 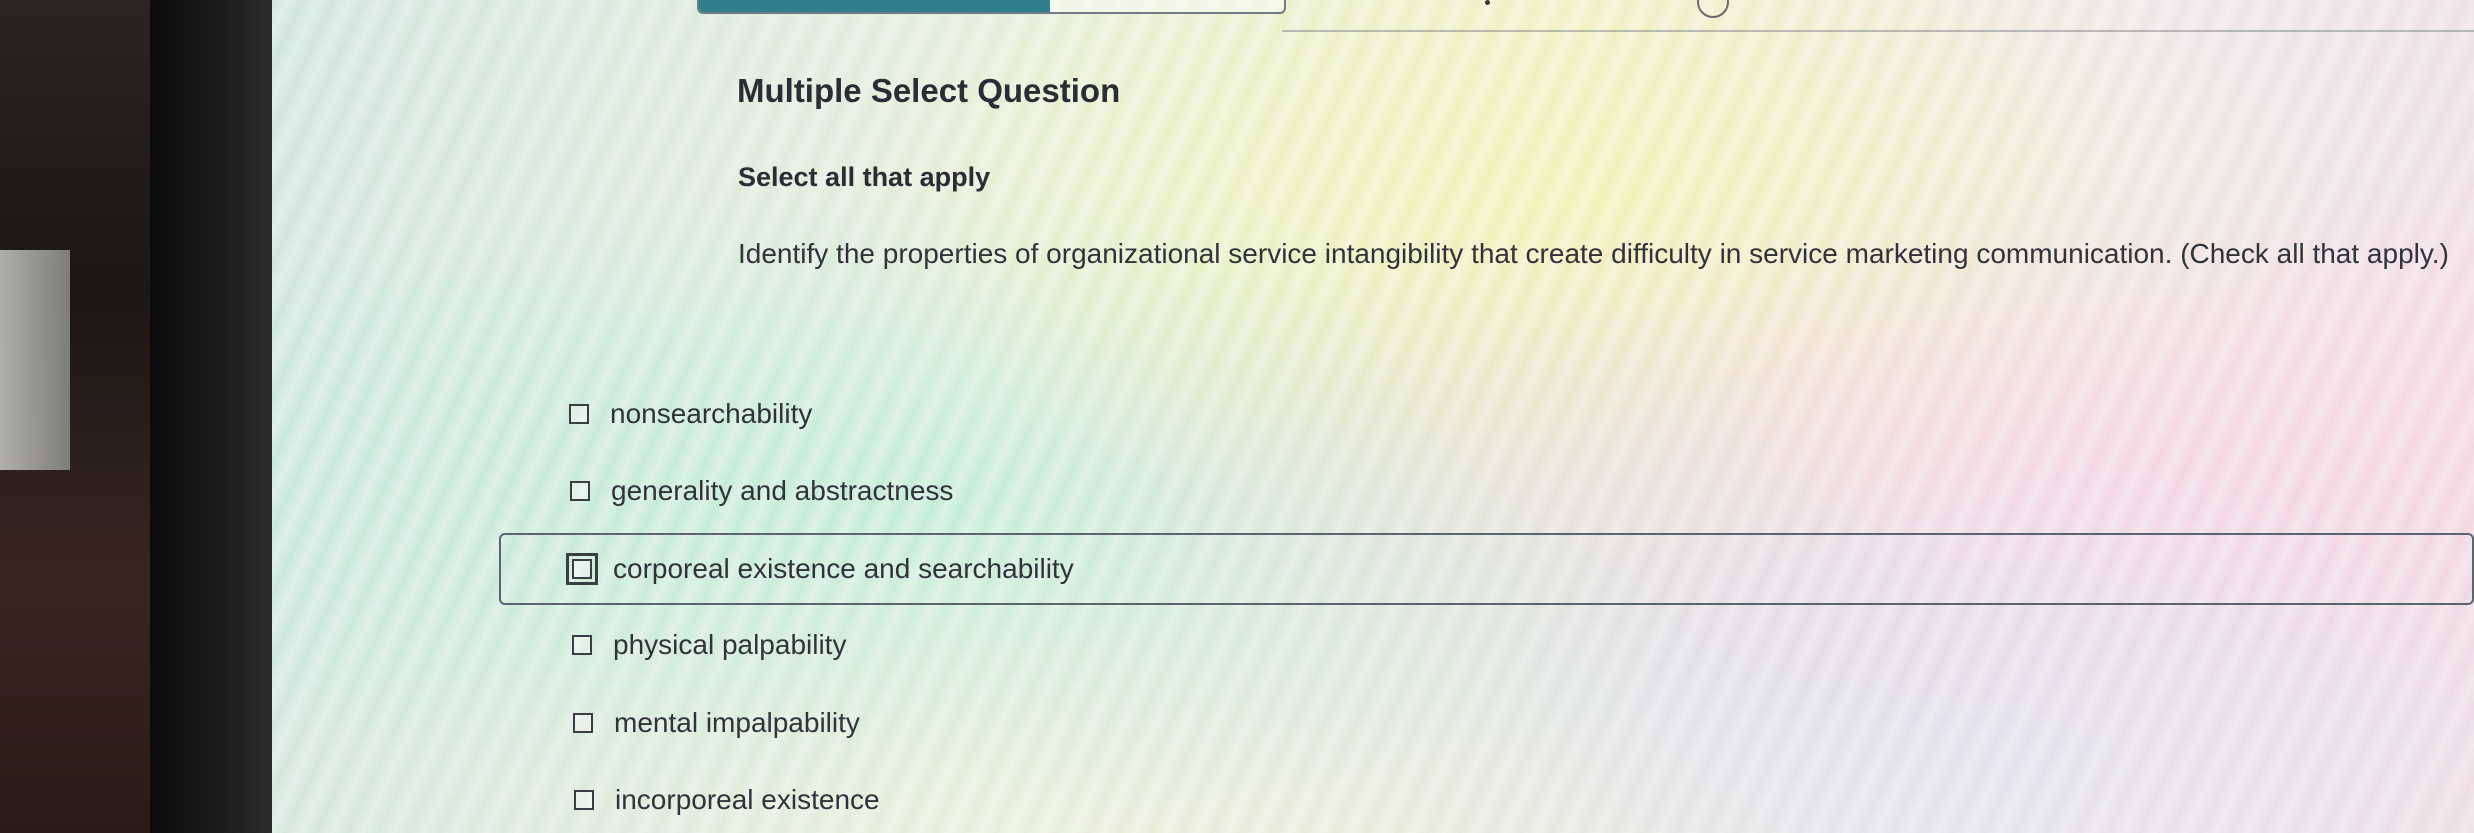 I want to click on option-nonsearchability: nonsearchability, so click(x=690, y=414).